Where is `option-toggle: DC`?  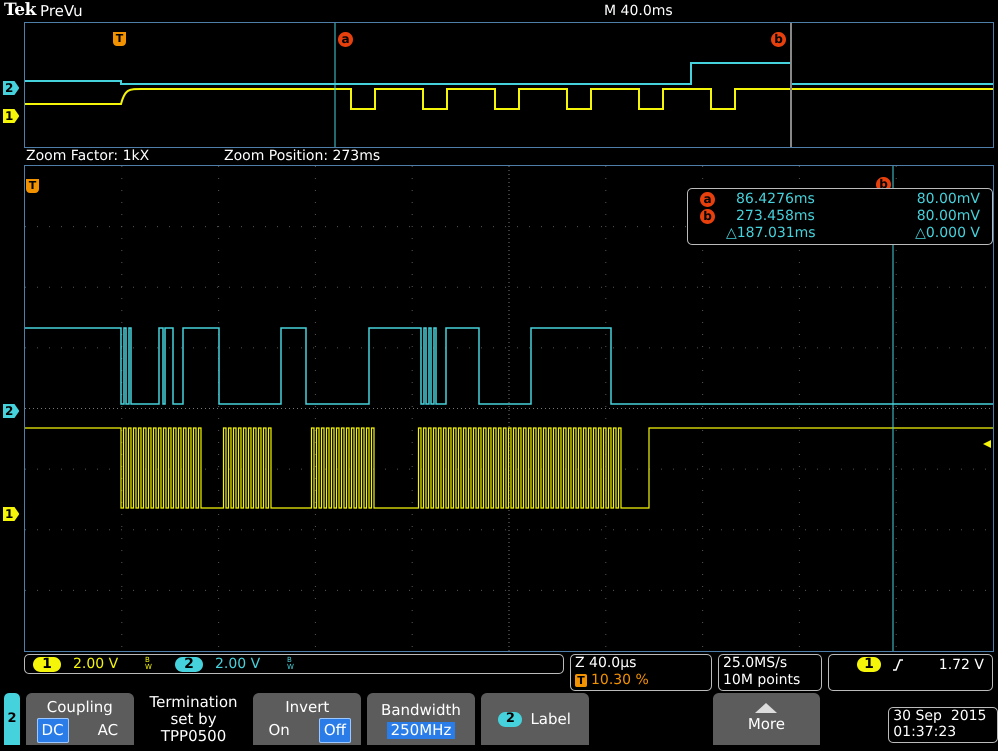
option-toggle: DC is located at coordinates (52, 730).